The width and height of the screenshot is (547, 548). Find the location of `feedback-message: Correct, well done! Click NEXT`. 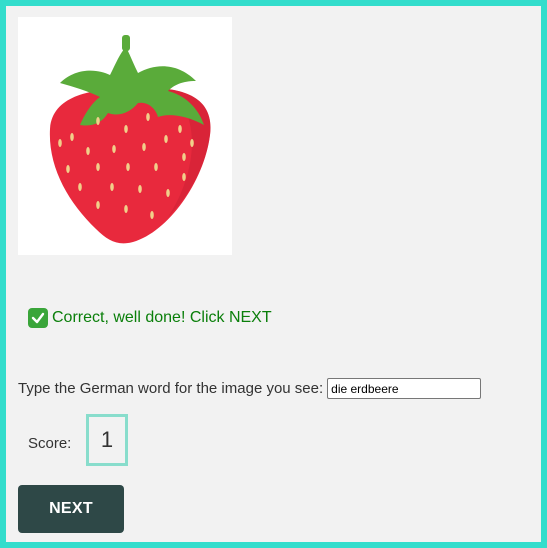

feedback-message: Correct, well done! Click NEXT is located at coordinates (150, 318).